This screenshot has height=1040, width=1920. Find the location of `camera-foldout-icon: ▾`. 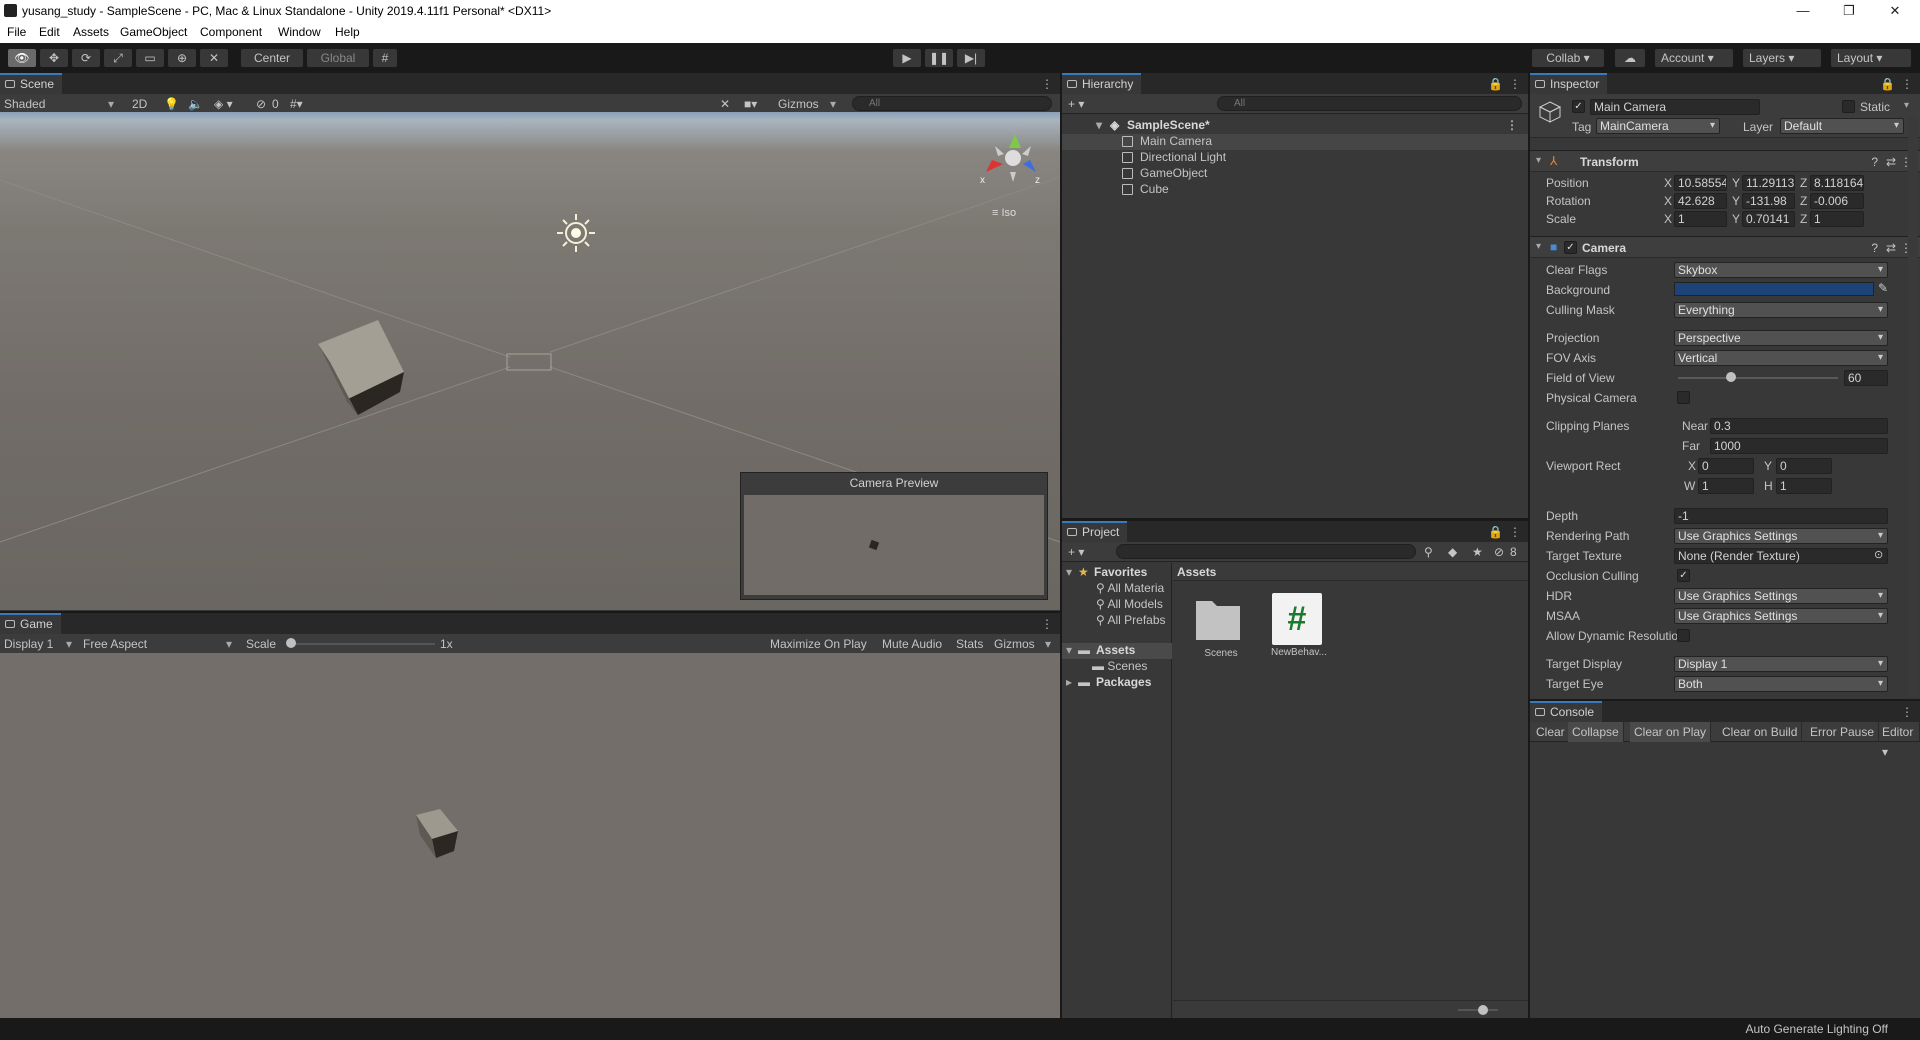

camera-foldout-icon: ▾ is located at coordinates (1538, 246).